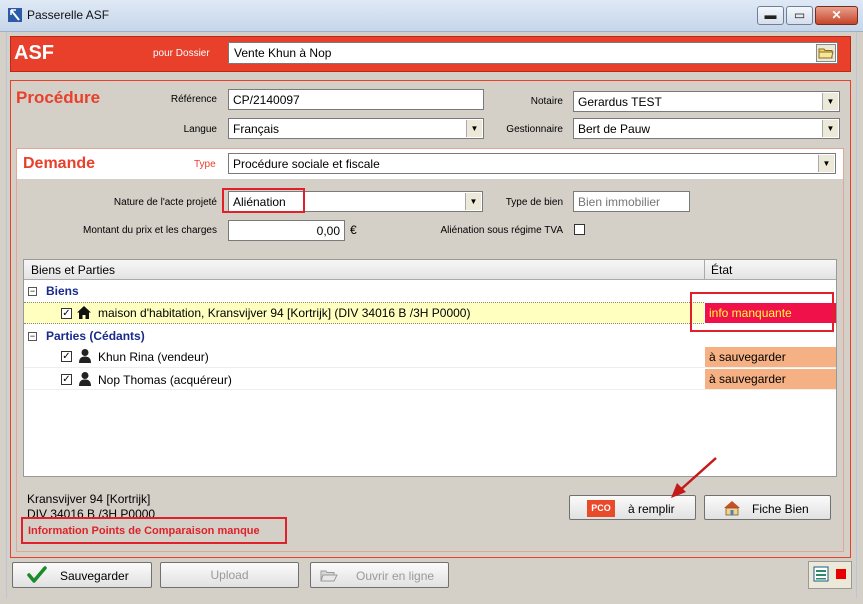  I want to click on currency-label: €, so click(353, 230).